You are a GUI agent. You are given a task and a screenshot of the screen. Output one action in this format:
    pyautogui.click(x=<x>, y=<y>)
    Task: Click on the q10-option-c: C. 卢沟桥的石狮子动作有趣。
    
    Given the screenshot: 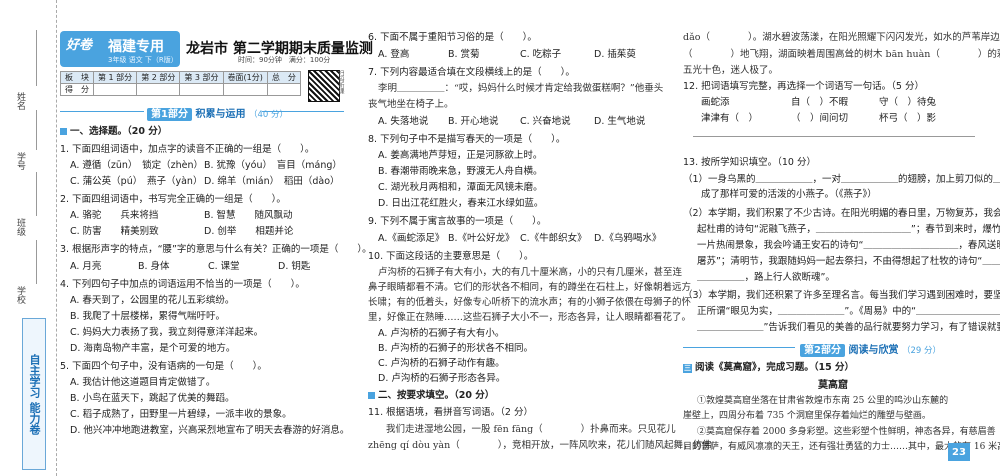 What is the action you would take?
    pyautogui.click(x=441, y=364)
    